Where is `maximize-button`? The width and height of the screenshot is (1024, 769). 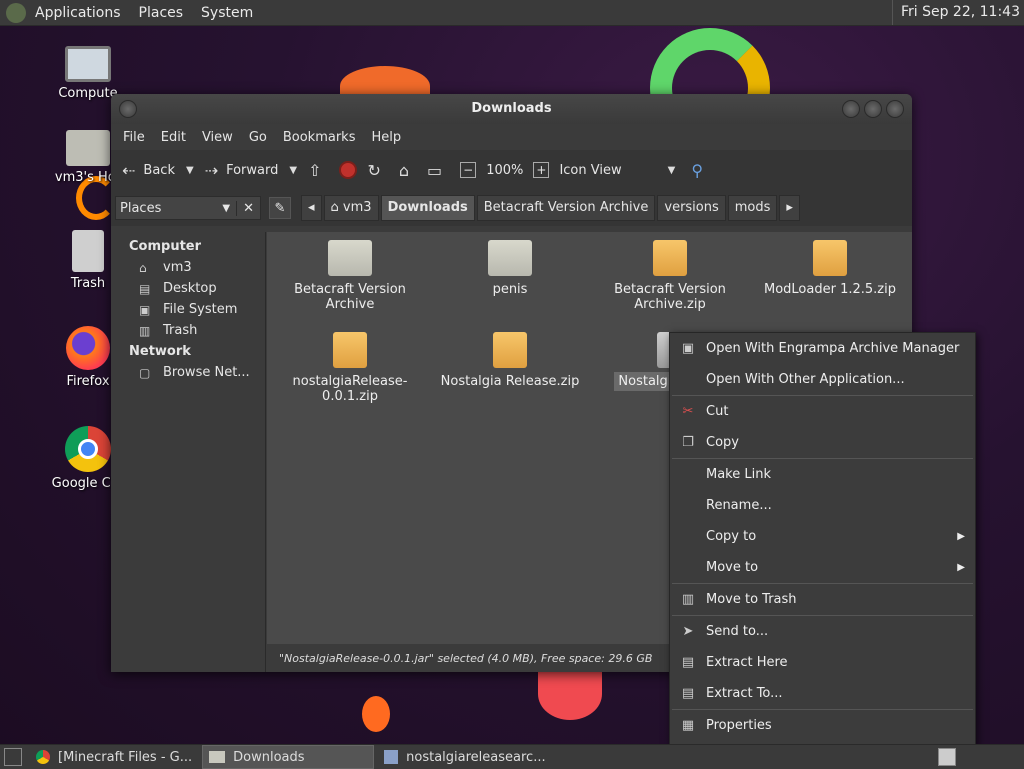
maximize-button is located at coordinates (873, 109).